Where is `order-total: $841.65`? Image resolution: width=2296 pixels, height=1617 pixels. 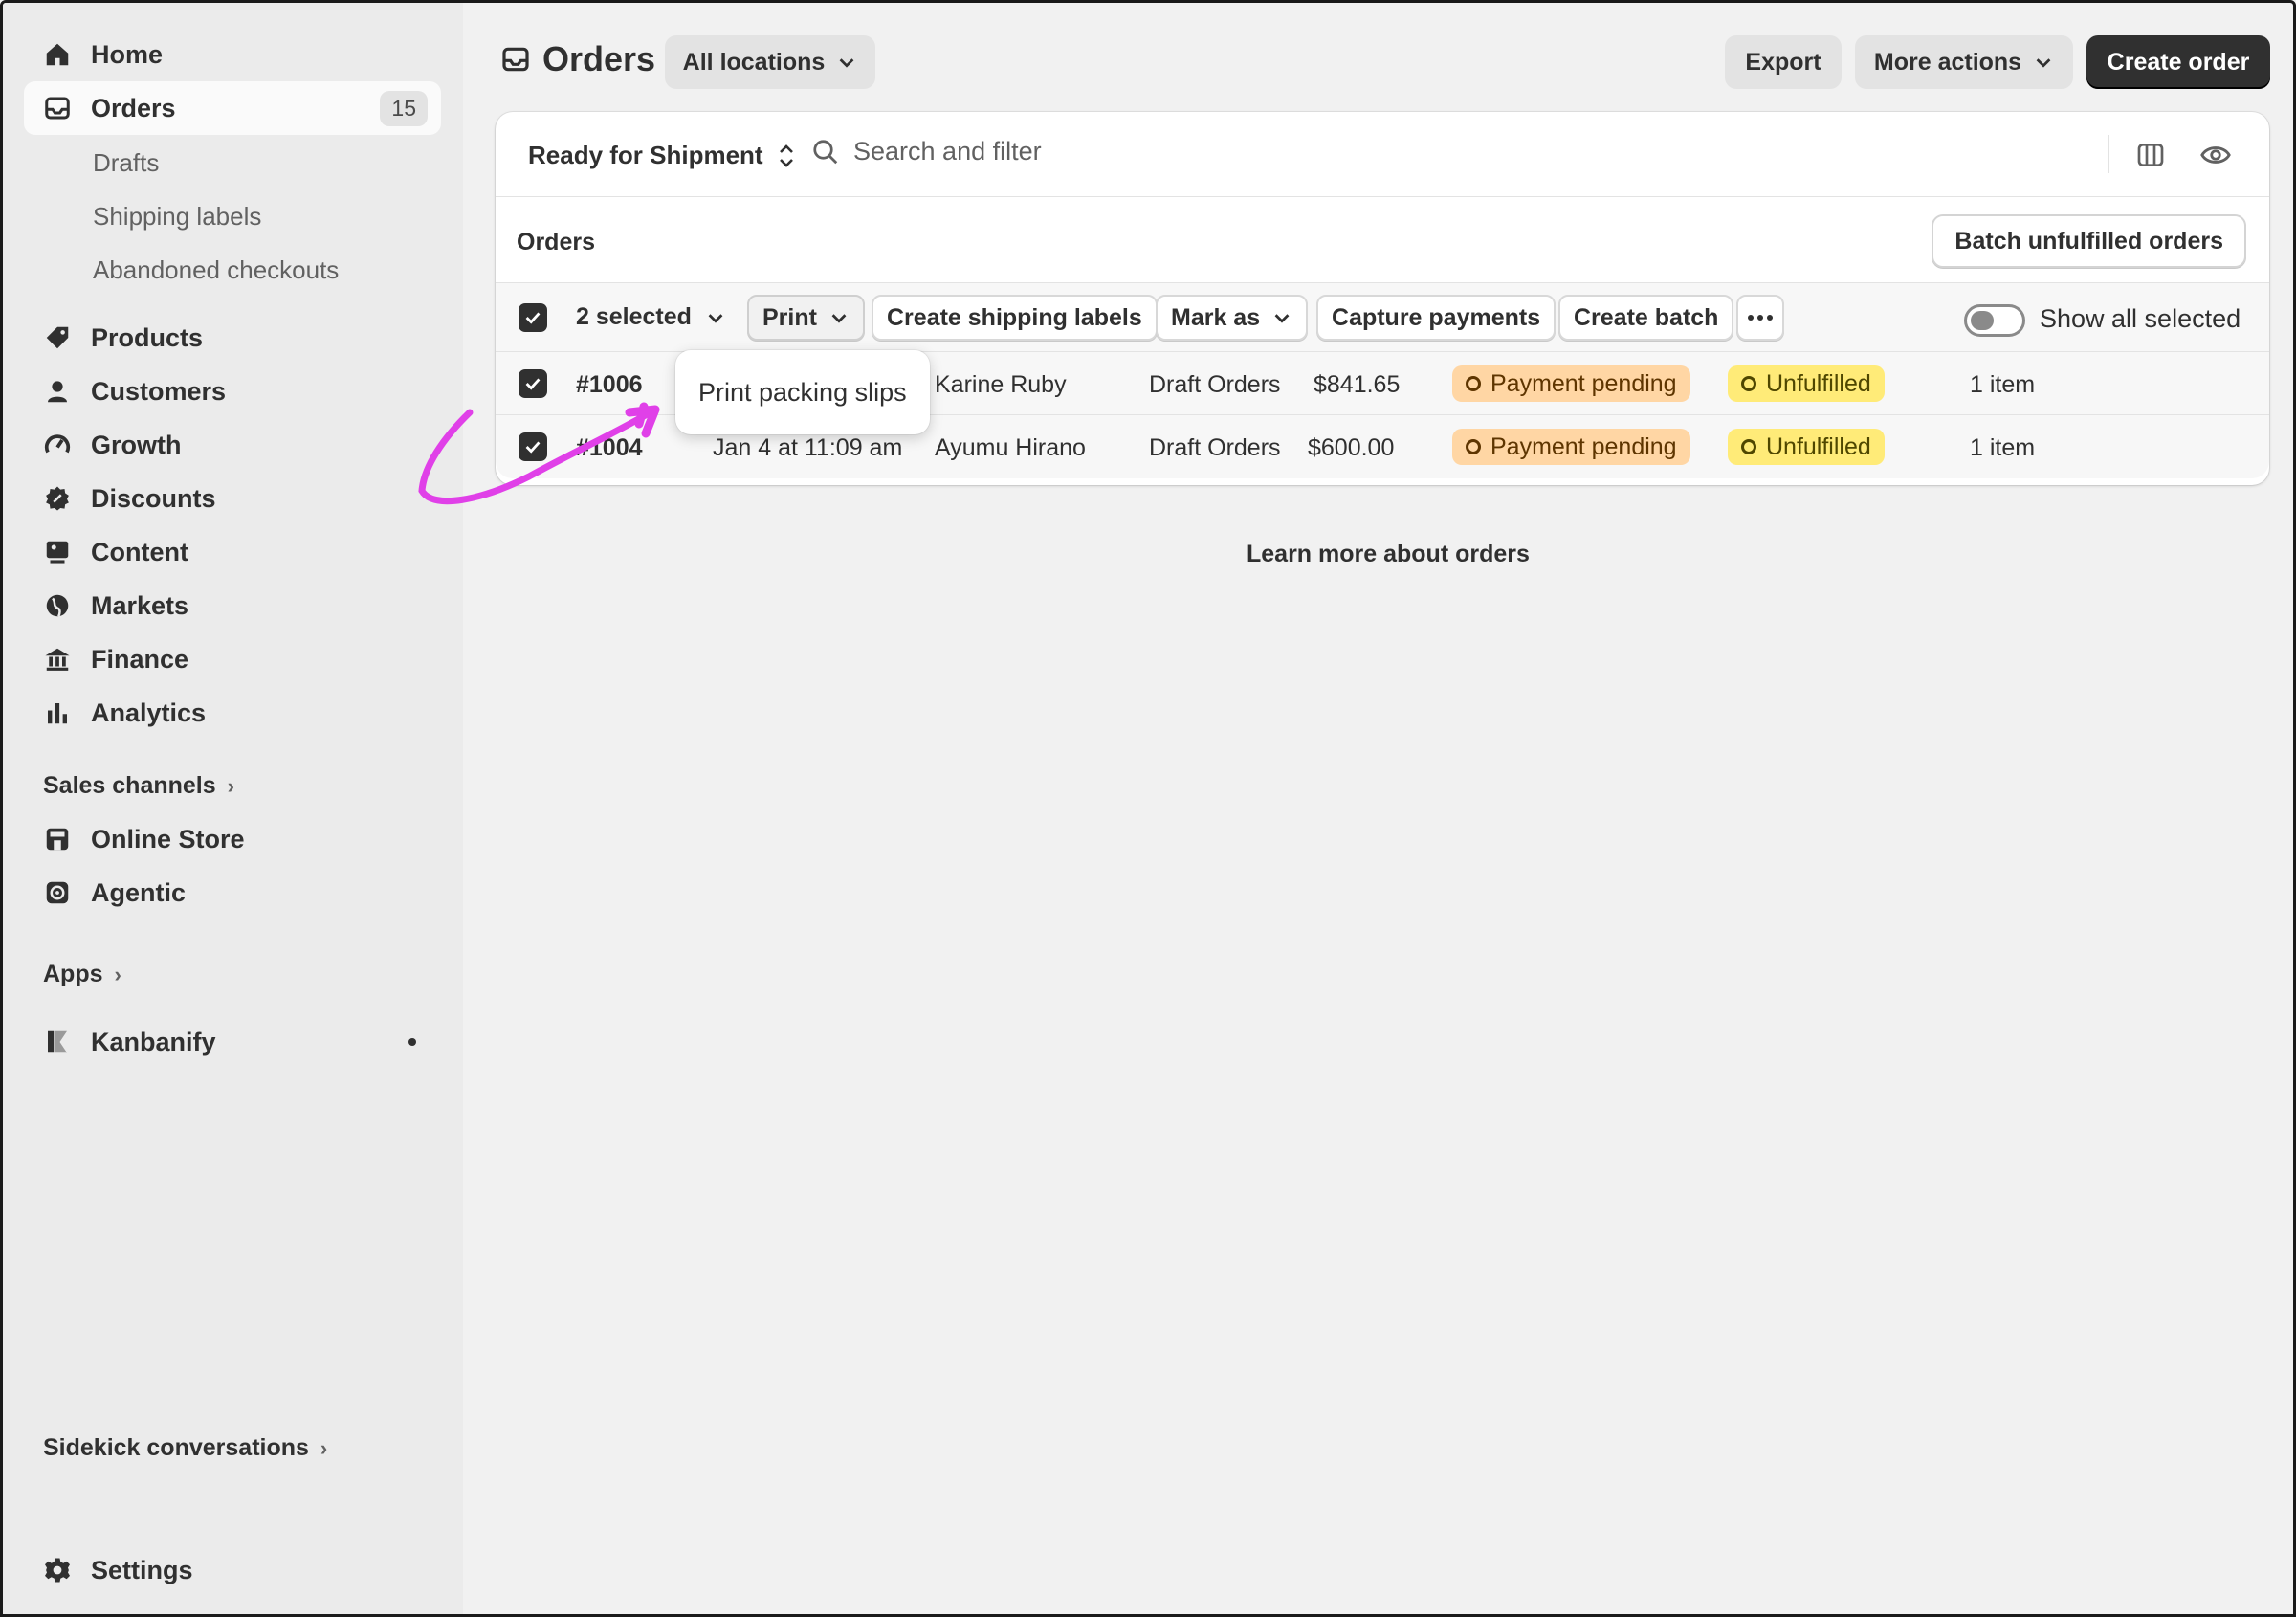 order-total: $841.65 is located at coordinates (1357, 384).